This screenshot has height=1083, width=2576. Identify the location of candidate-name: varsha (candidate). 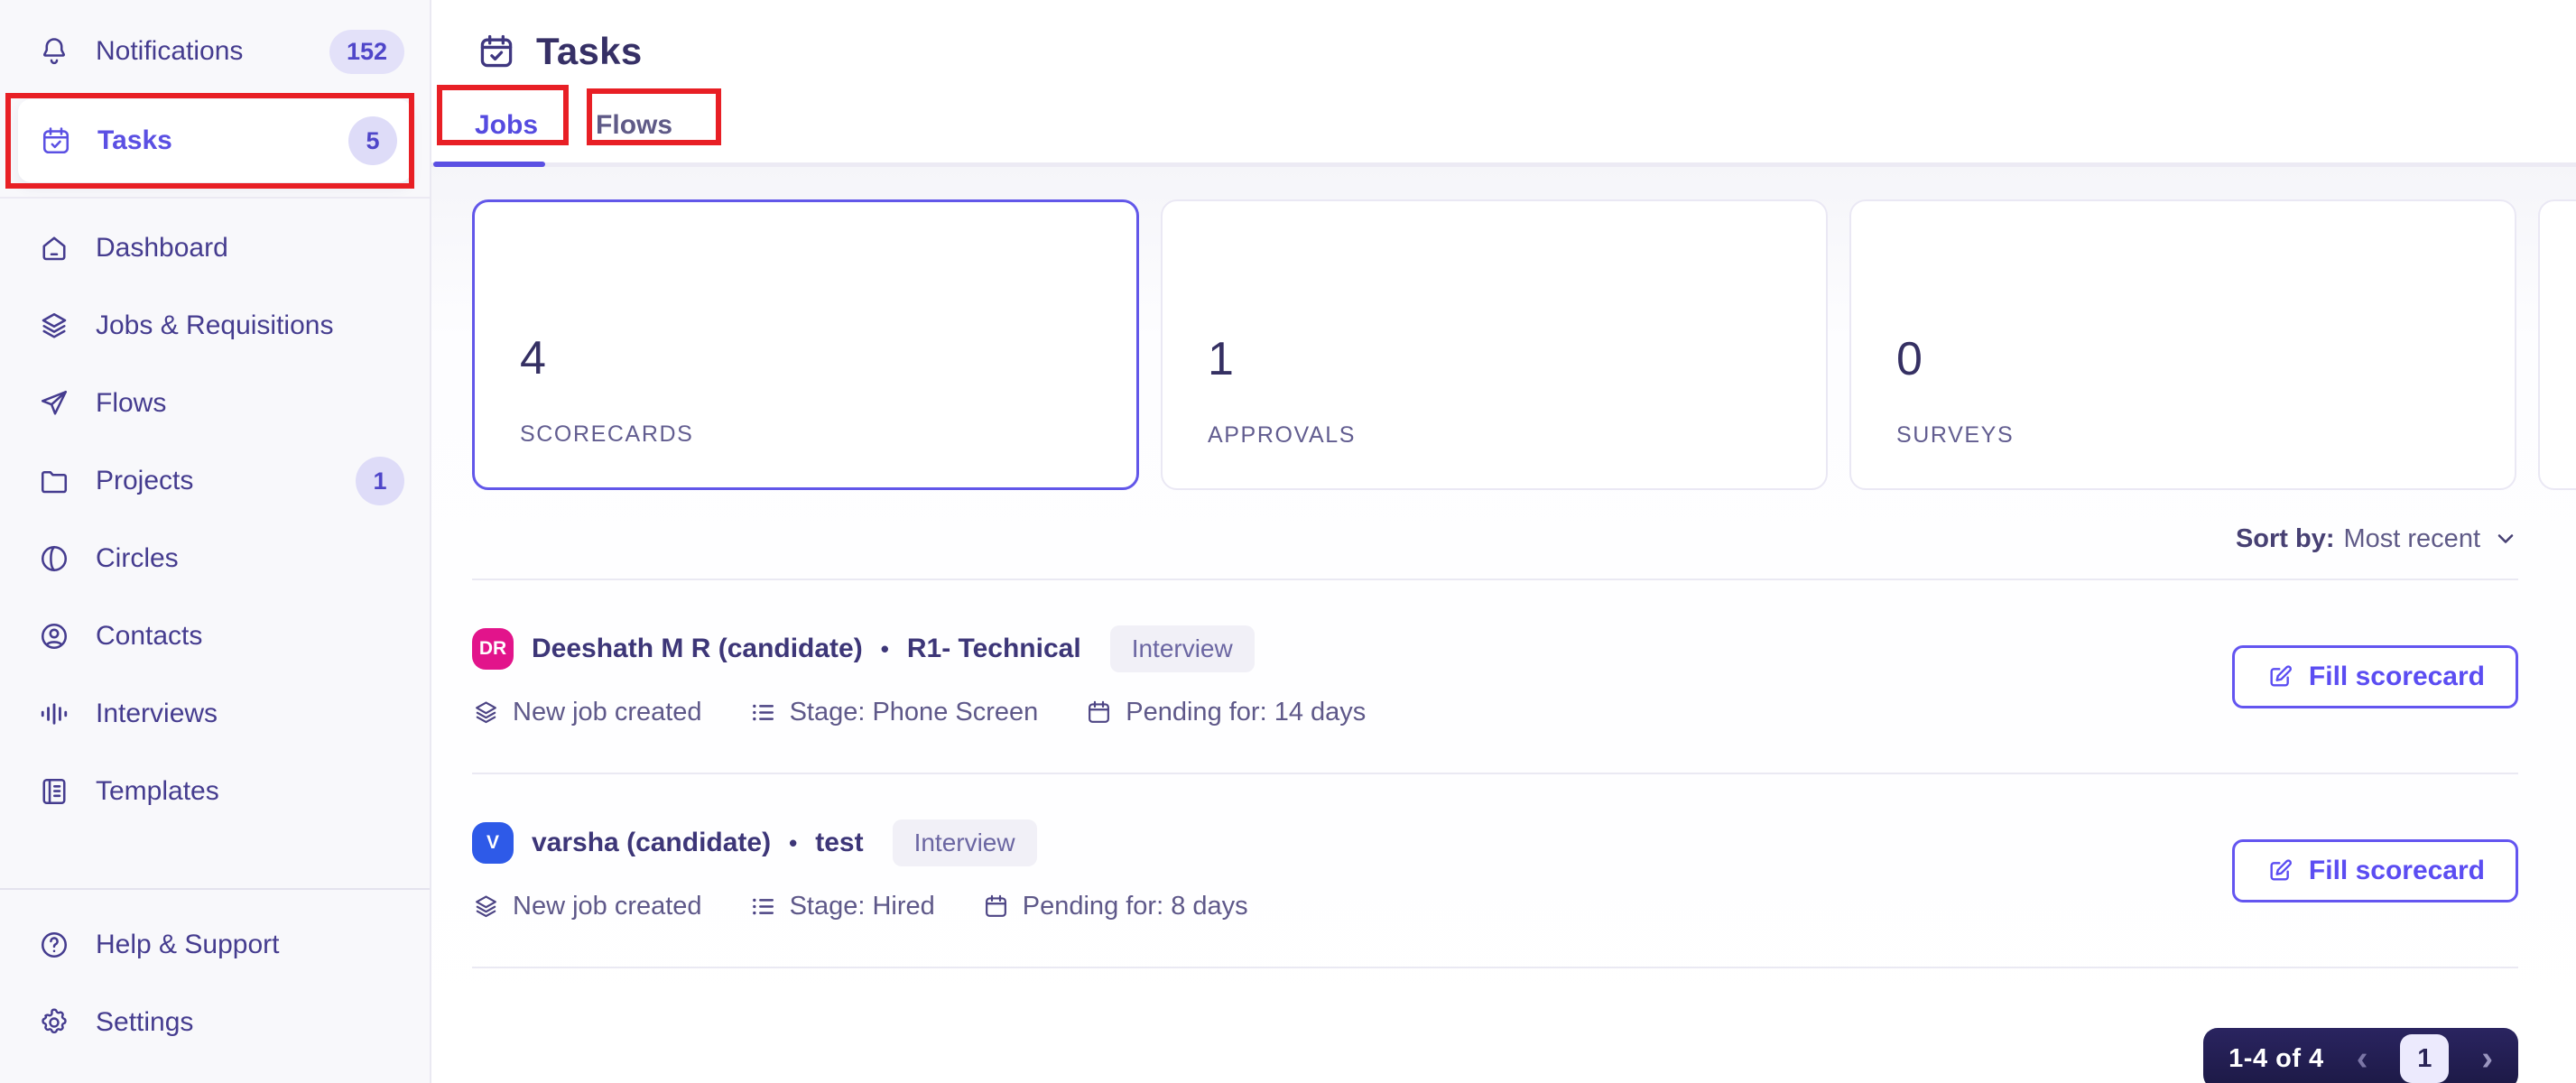
(652, 843).